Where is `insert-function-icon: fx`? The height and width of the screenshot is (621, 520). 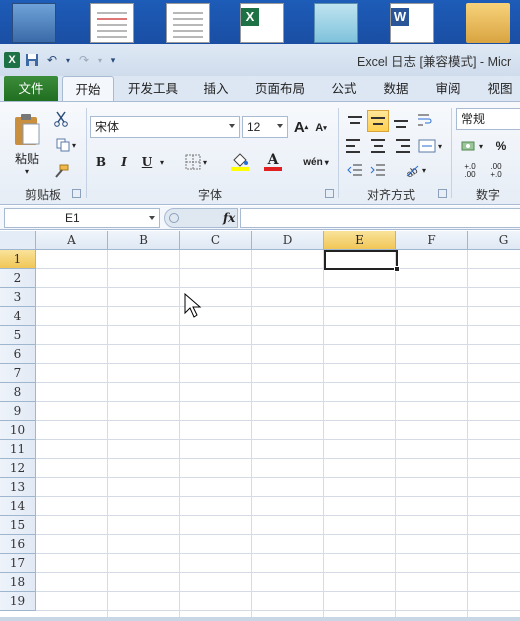 insert-function-icon: fx is located at coordinates (229, 218).